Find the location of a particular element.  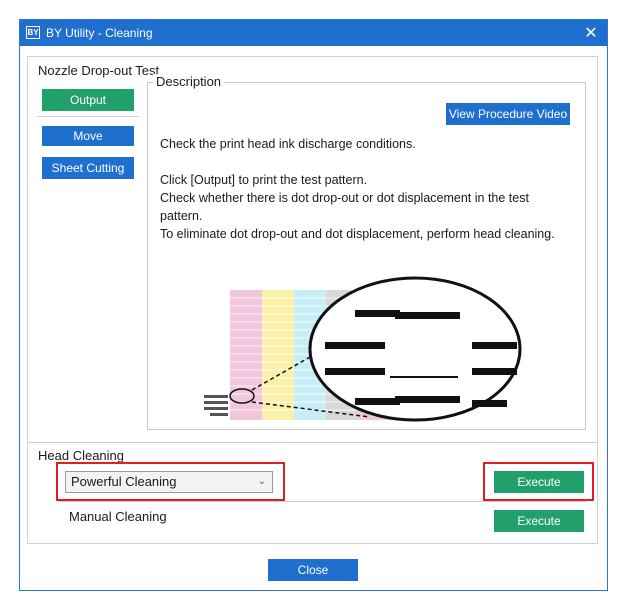

cleaning-divider is located at coordinates (322, 501).